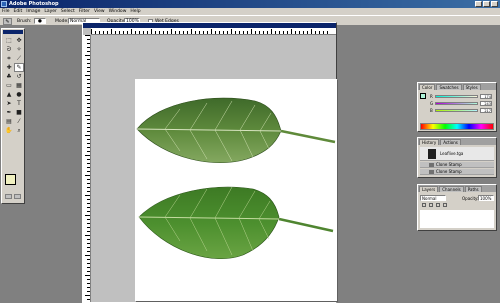 This screenshot has width=500, height=303. What do you see at coordinates (471, 87) in the screenshot?
I see `tab-styles: Styles` at bounding box center [471, 87].